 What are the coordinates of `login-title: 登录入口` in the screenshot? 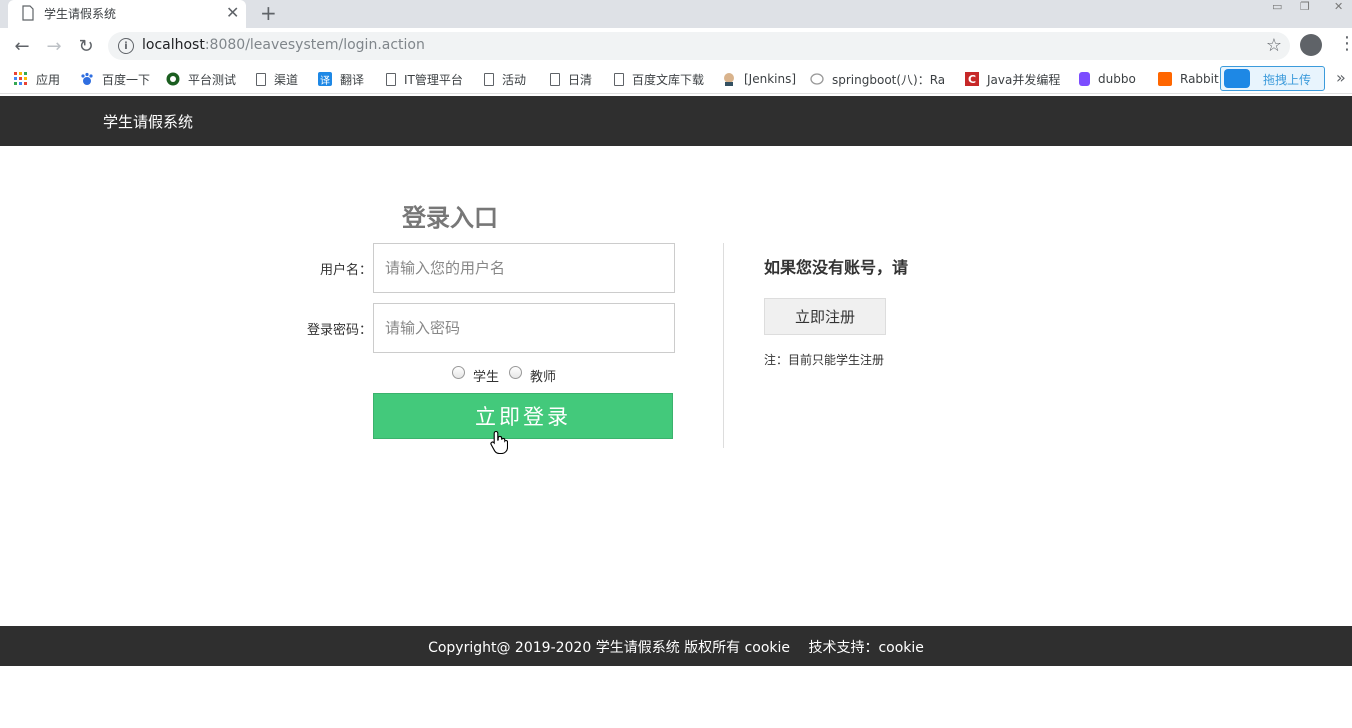 It's located at (450, 218).